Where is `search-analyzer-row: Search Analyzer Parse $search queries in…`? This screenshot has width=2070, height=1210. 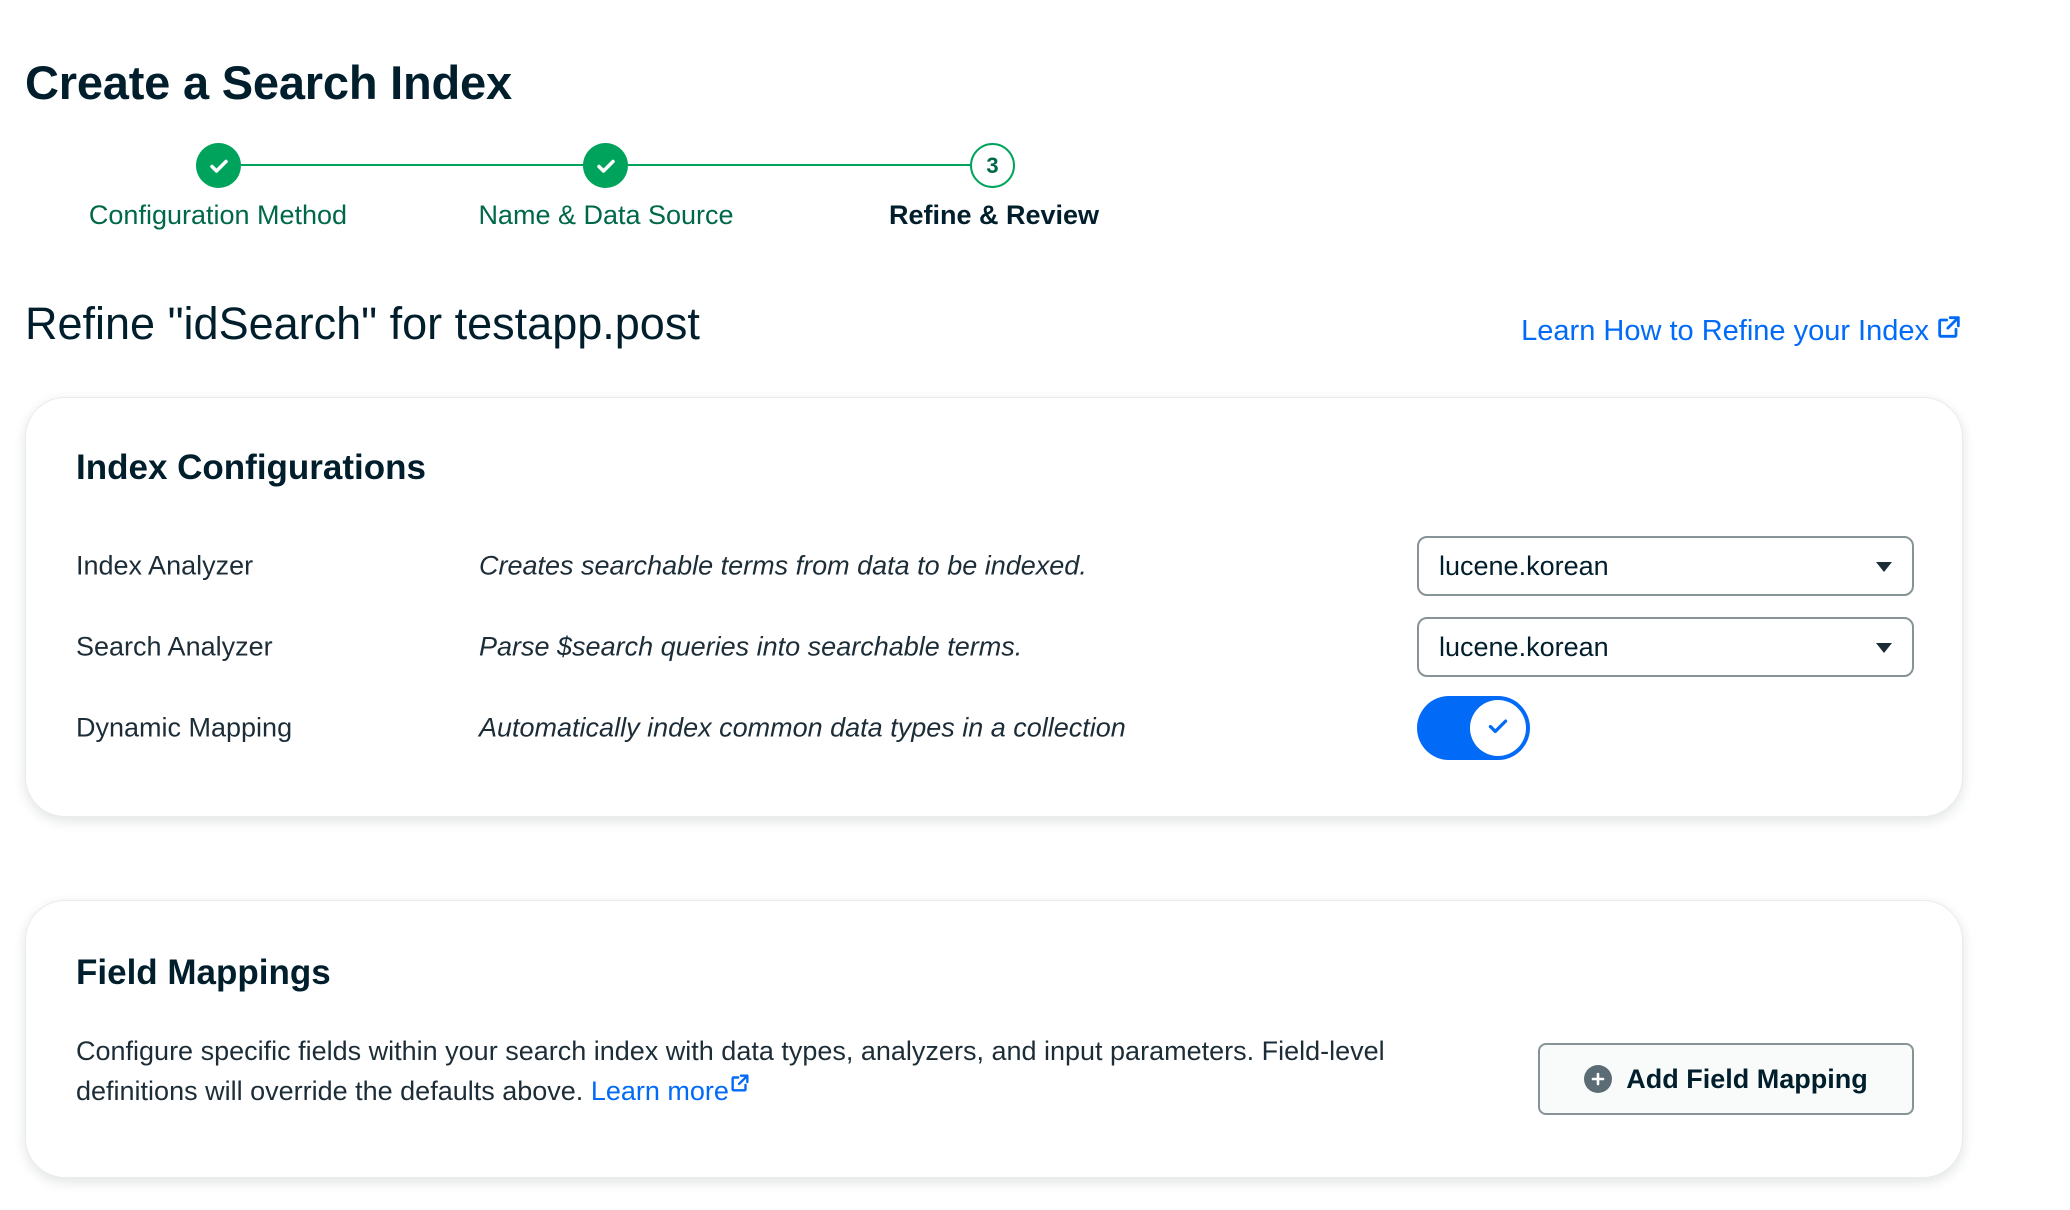
search-analyzer-row: Search Analyzer Parse $search queries in… is located at coordinates (994, 647).